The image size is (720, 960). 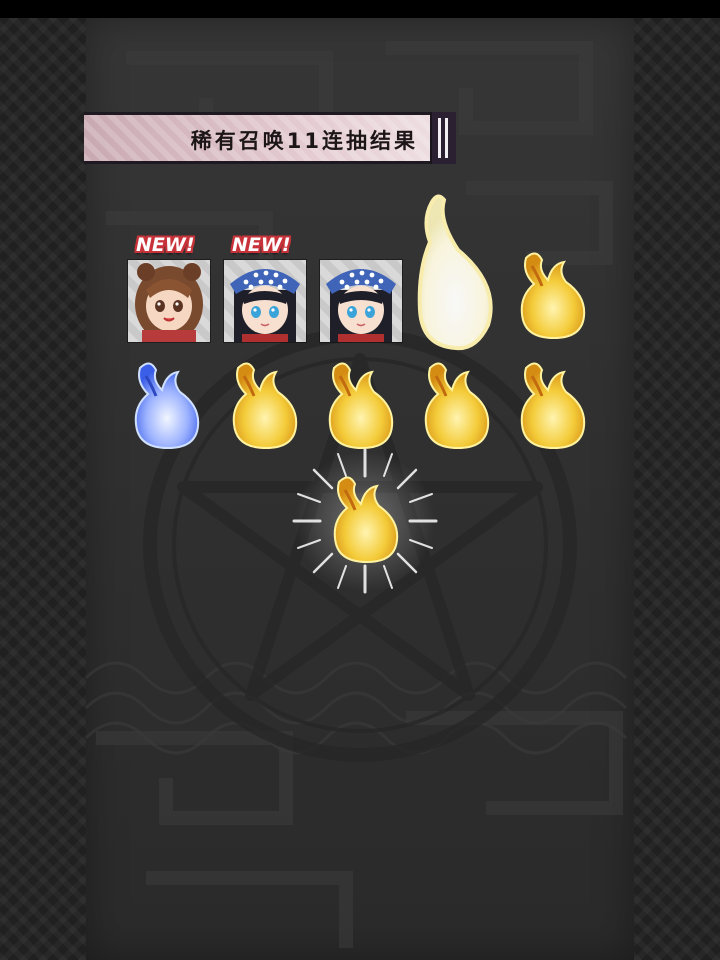 What do you see at coordinates (365, 521) in the screenshot?
I see `gold-flame-burst-icon` at bounding box center [365, 521].